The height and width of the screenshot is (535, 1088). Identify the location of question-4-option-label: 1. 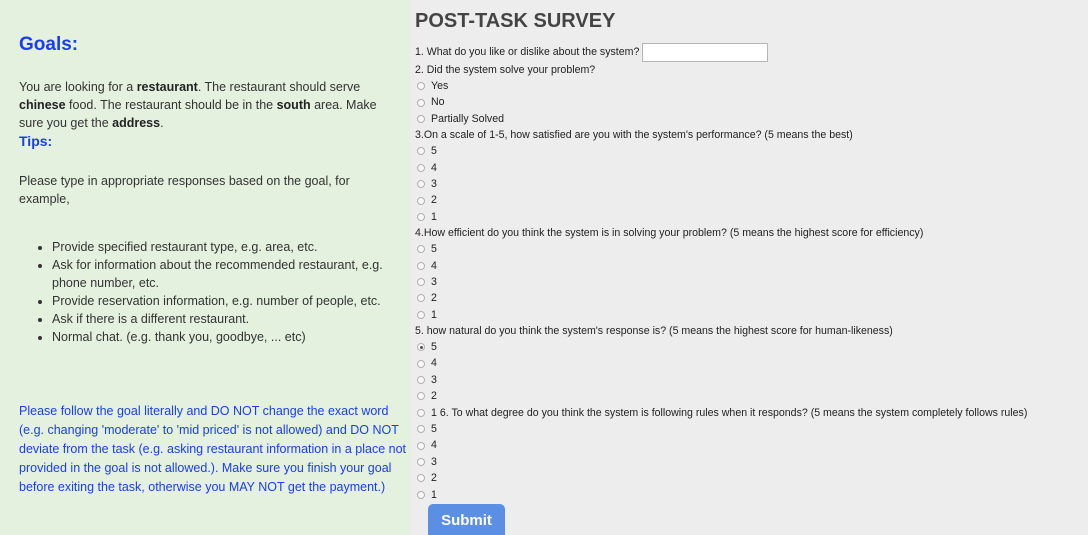
(434, 314).